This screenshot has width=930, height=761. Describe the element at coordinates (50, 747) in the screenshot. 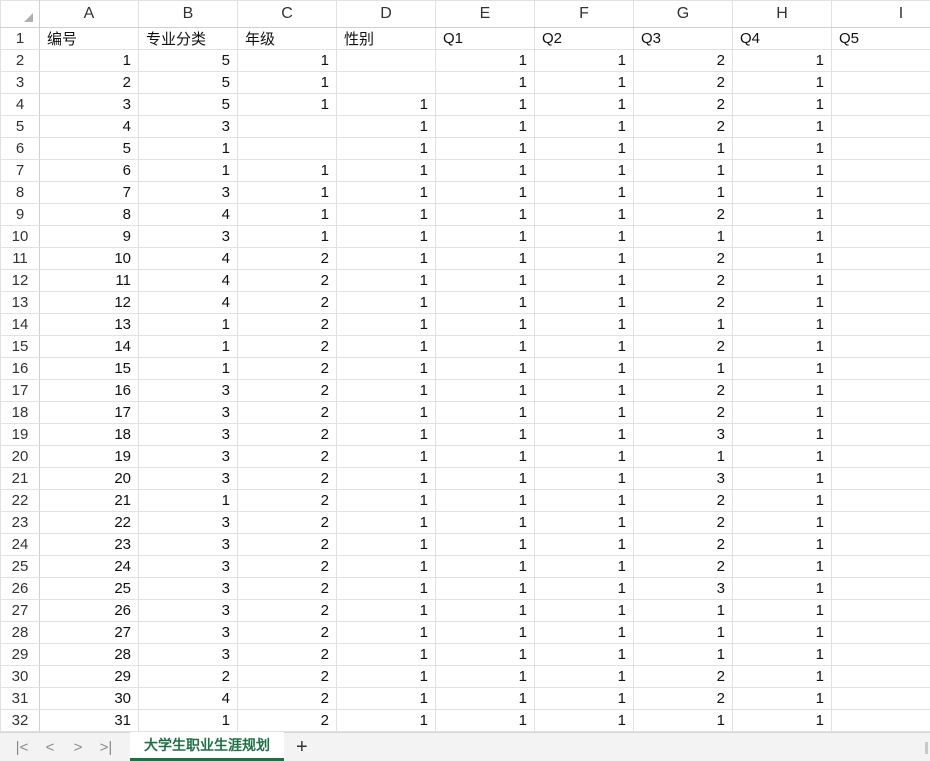

I see `prev-sheet-button: <` at that location.